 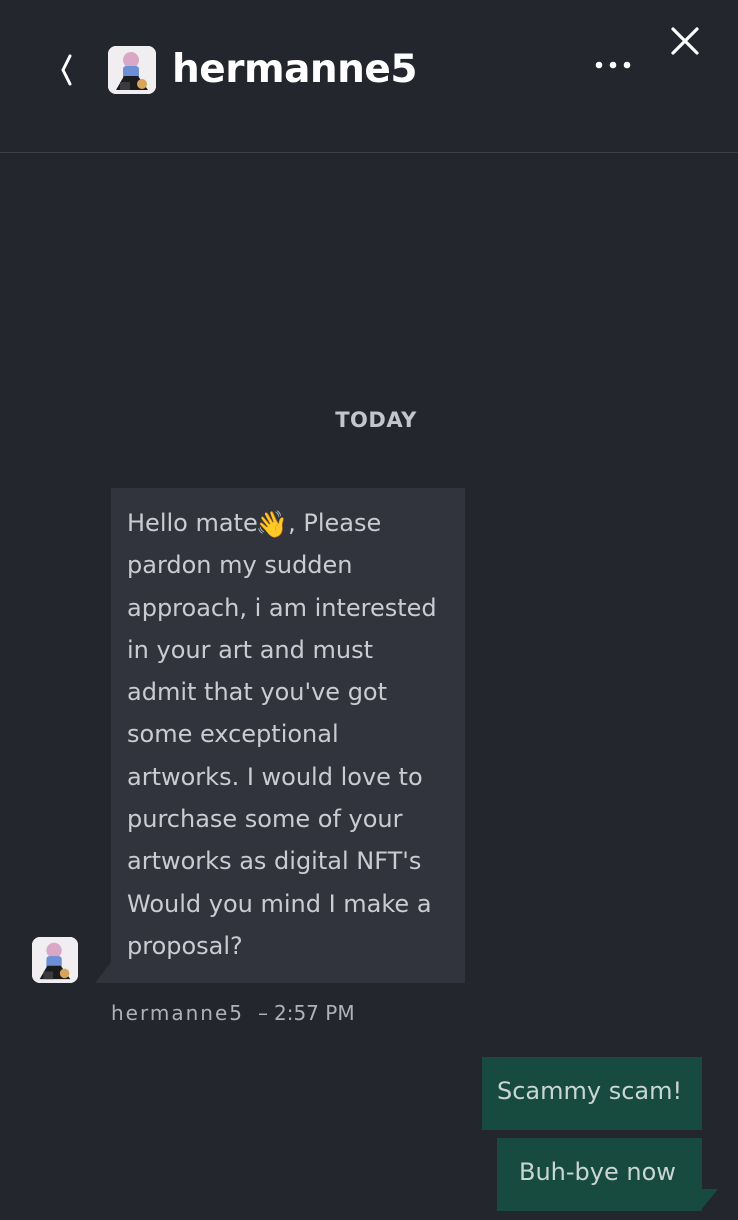 What do you see at coordinates (335, 523) in the screenshot?
I see `message-text-part: , Please` at bounding box center [335, 523].